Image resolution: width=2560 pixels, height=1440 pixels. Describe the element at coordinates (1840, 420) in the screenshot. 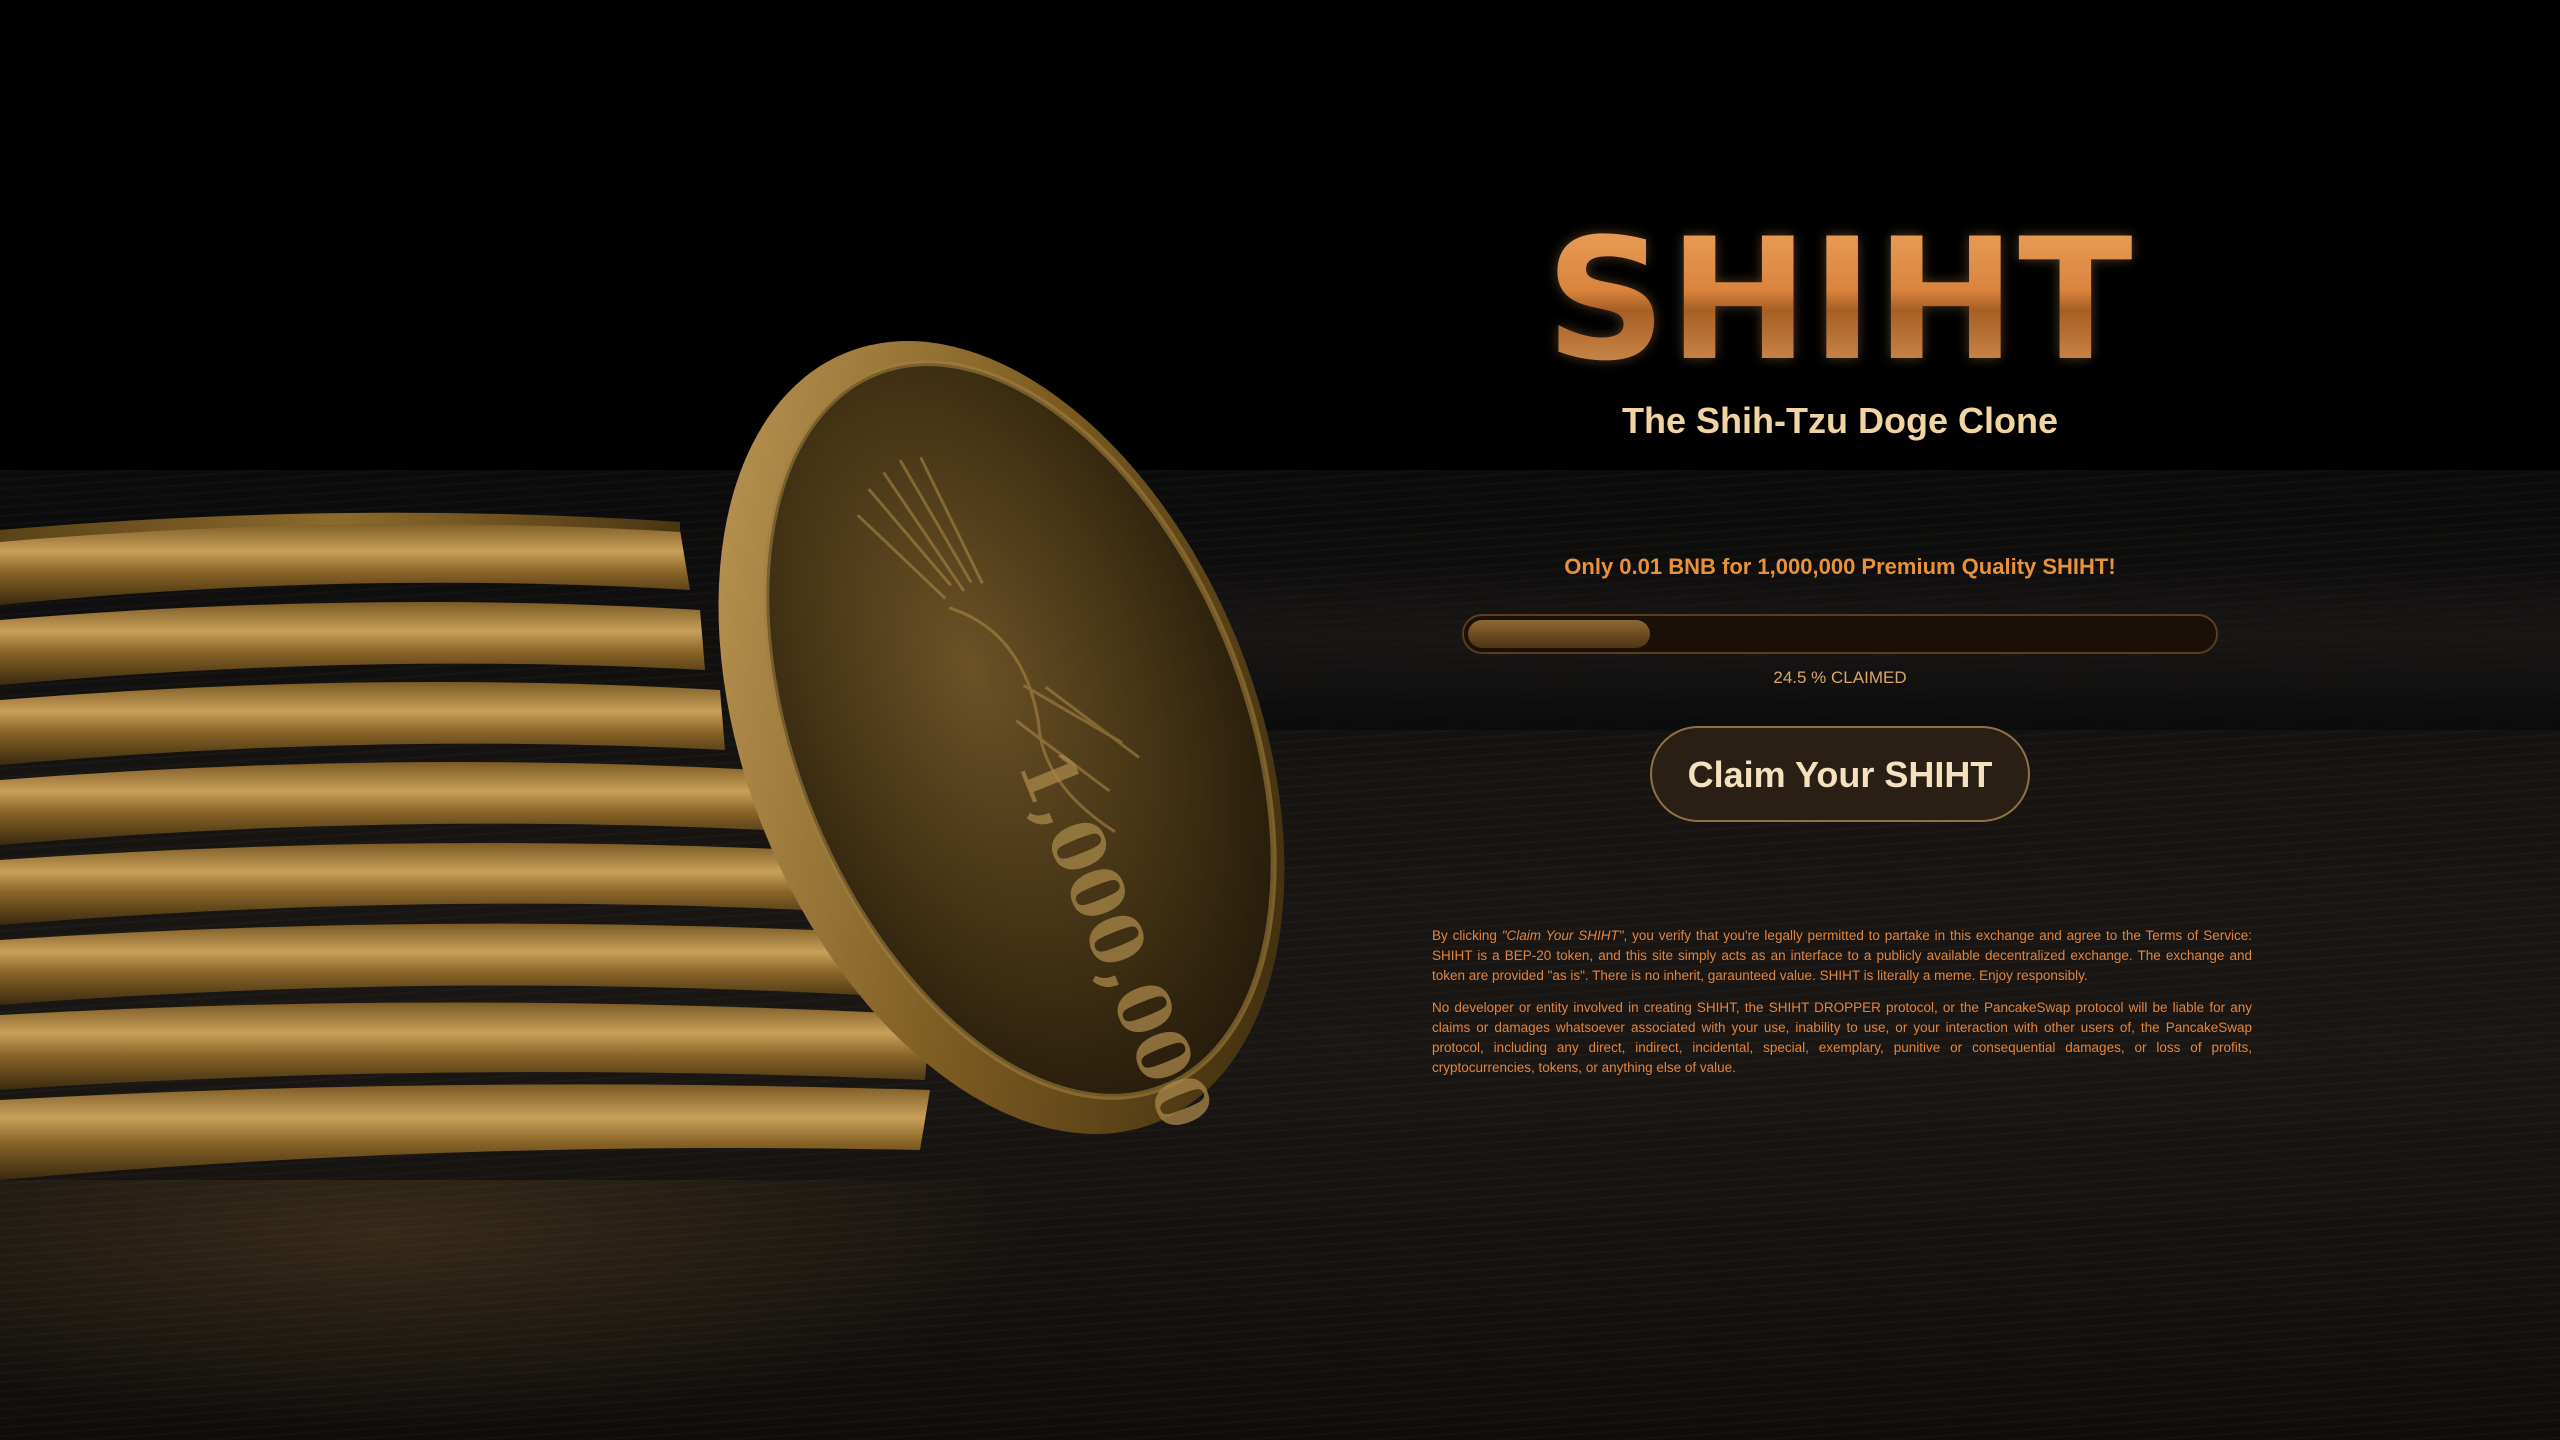

I see `brand-tagline: The Shih-Tzu Doge Clone` at that location.